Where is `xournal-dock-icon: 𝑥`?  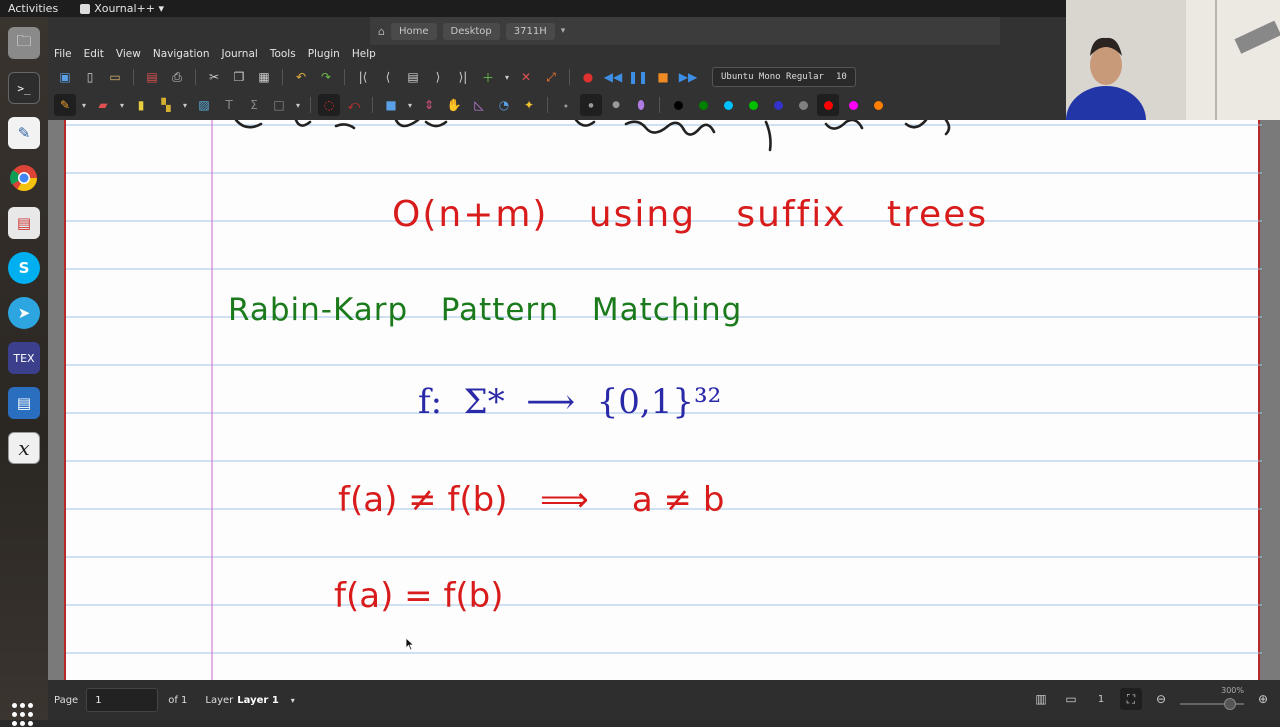 xournal-dock-icon: 𝑥 is located at coordinates (24, 448).